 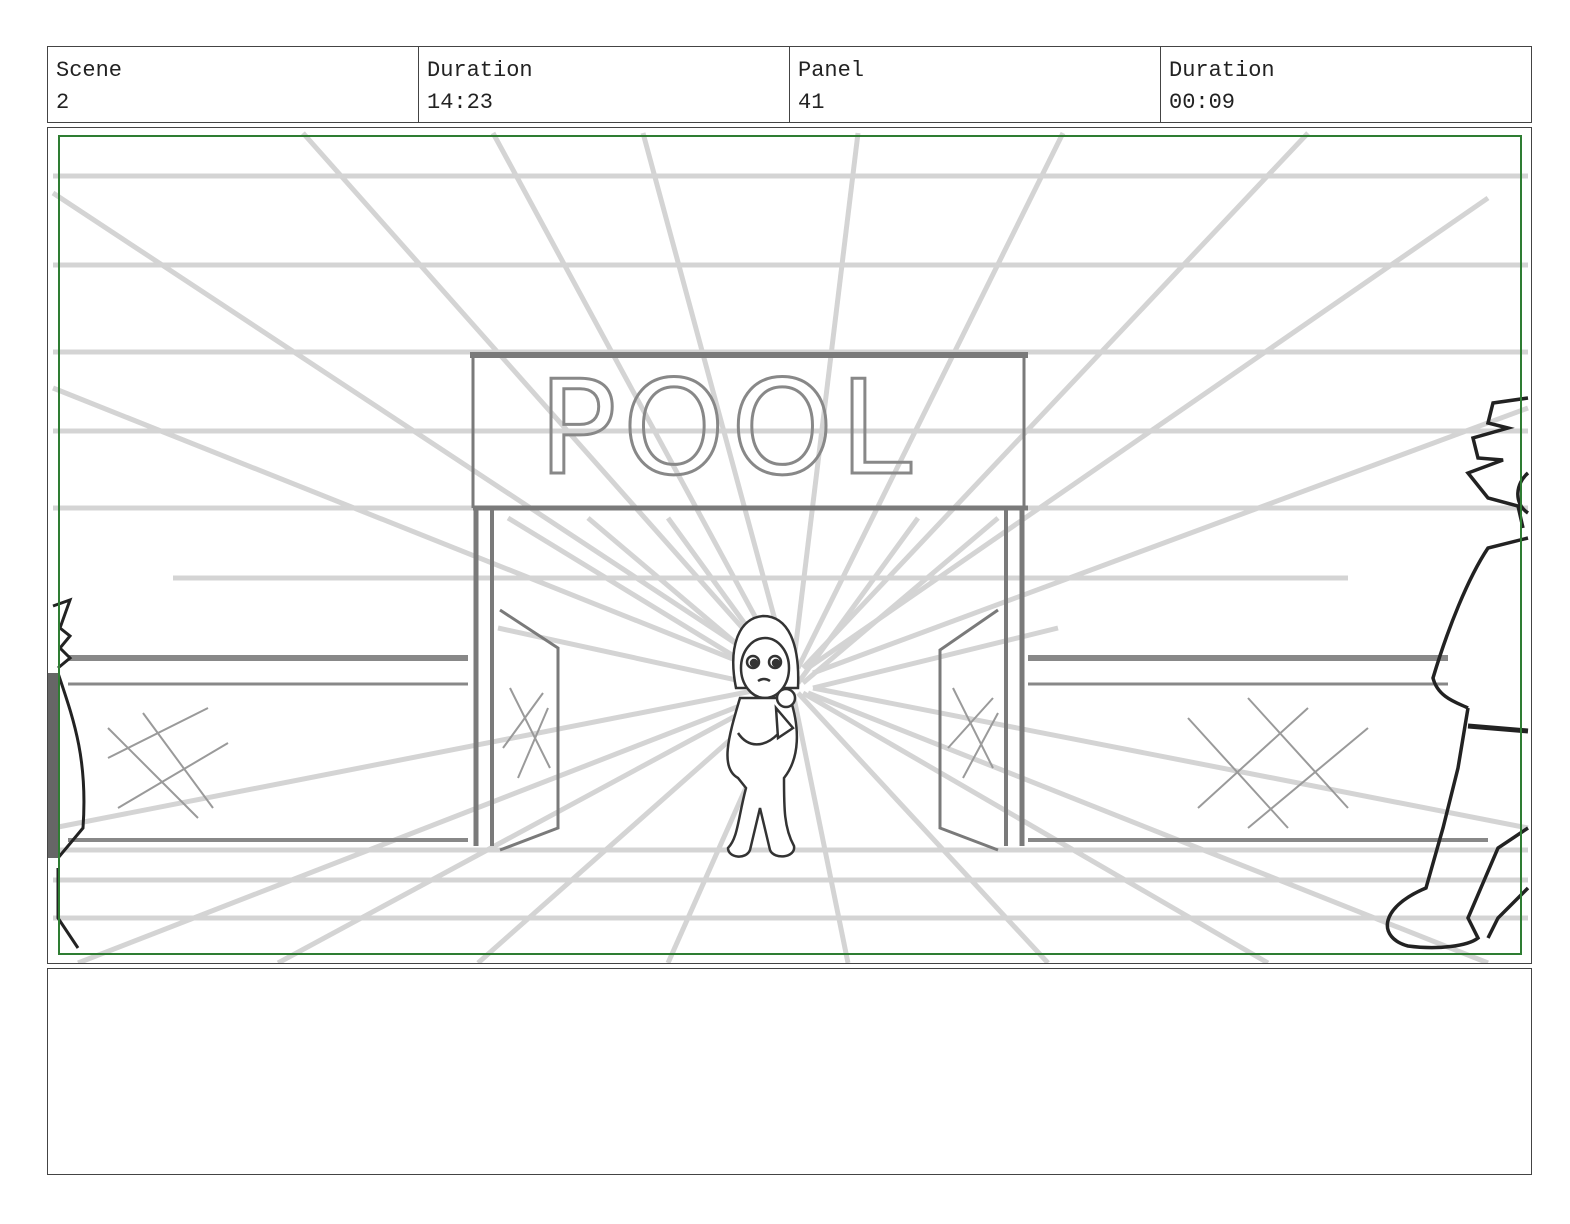 I want to click on scene-cell: Scene 2, so click(x=233, y=84).